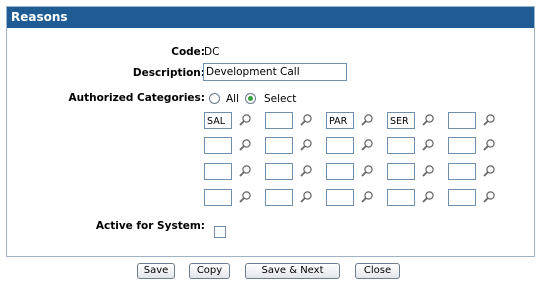 This screenshot has height=286, width=541. What do you see at coordinates (220, 232) in the screenshot?
I see `active-for-system-checkbox` at bounding box center [220, 232].